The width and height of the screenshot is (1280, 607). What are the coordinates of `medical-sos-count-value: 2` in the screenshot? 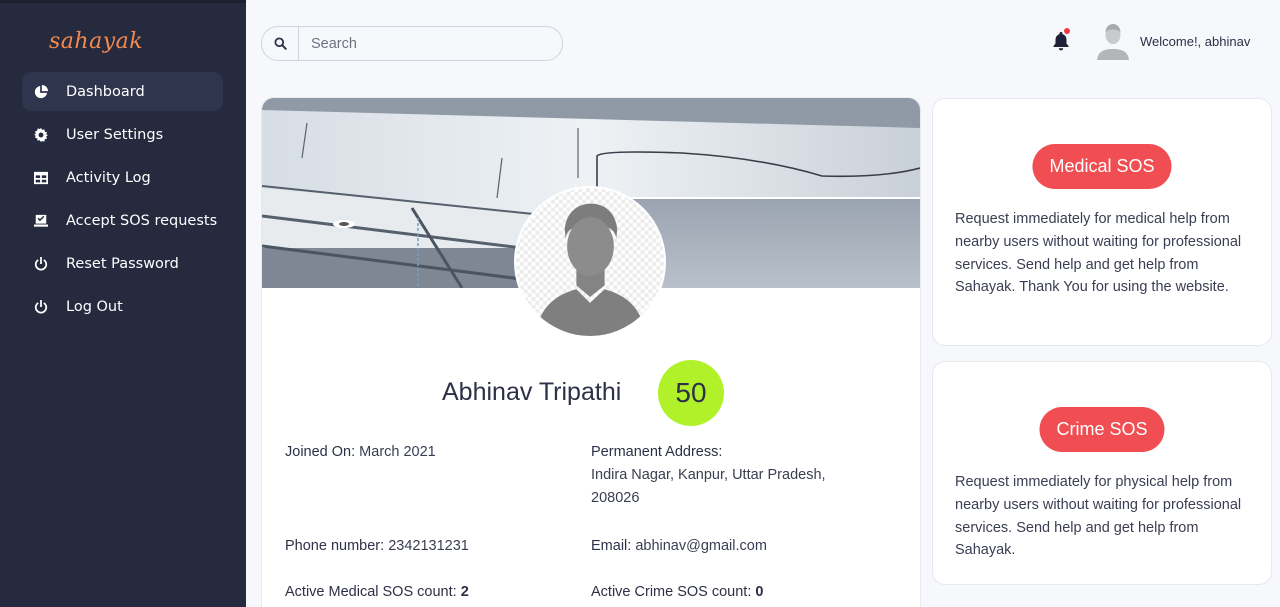 It's located at (464, 592).